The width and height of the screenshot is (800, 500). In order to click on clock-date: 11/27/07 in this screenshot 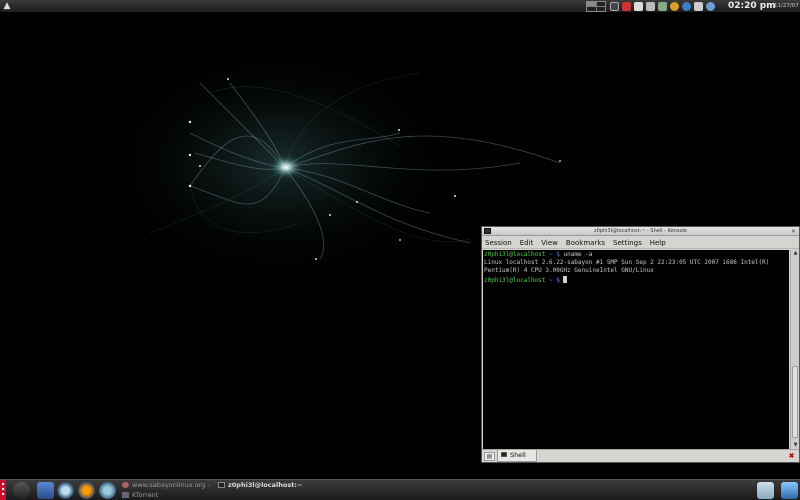, I will do `click(786, 6)`.